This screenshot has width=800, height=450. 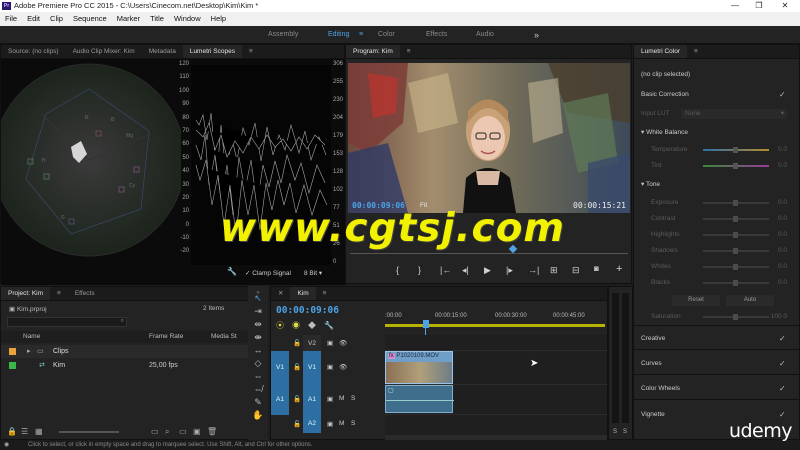 What do you see at coordinates (333, 325) in the screenshot?
I see `timeline-settings-icon: 🔧` at bounding box center [333, 325].